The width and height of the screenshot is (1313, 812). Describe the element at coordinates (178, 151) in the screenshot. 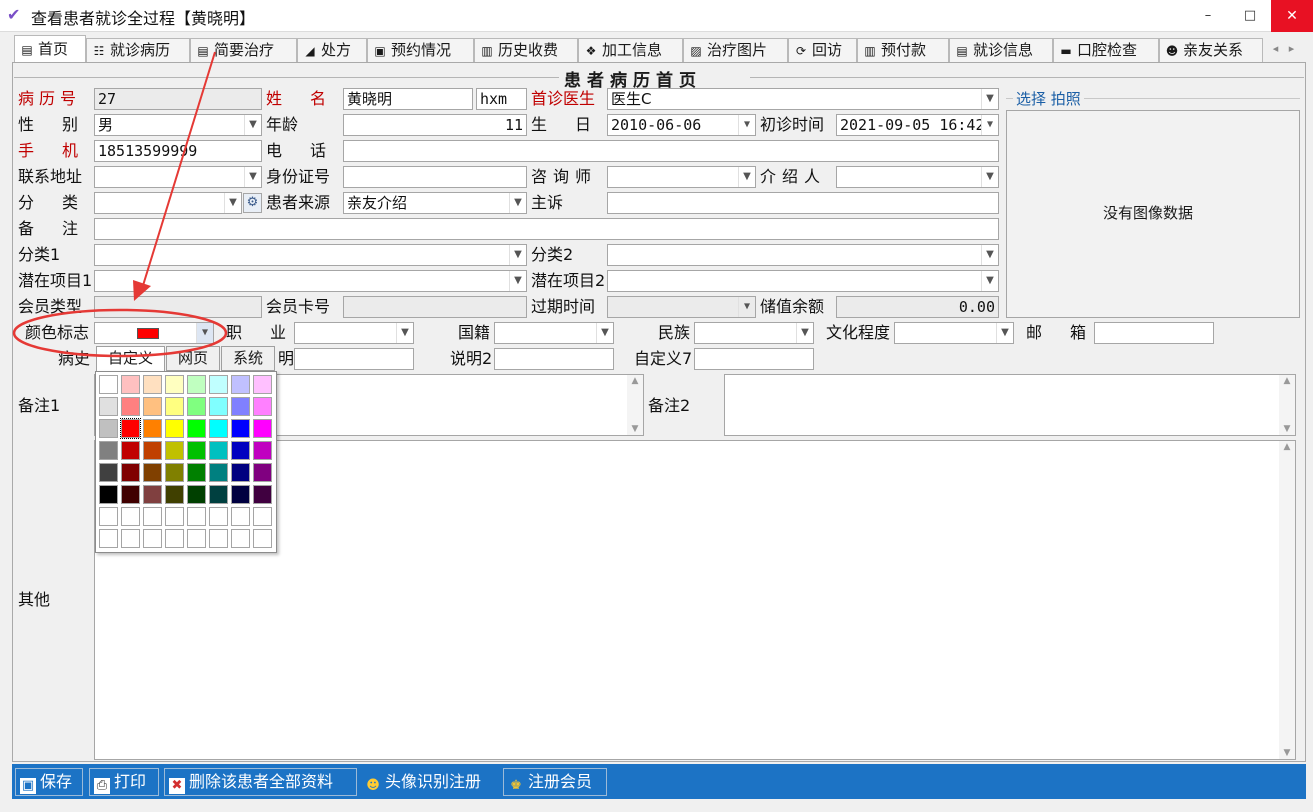

I see `mobile-field: 18513599999` at that location.